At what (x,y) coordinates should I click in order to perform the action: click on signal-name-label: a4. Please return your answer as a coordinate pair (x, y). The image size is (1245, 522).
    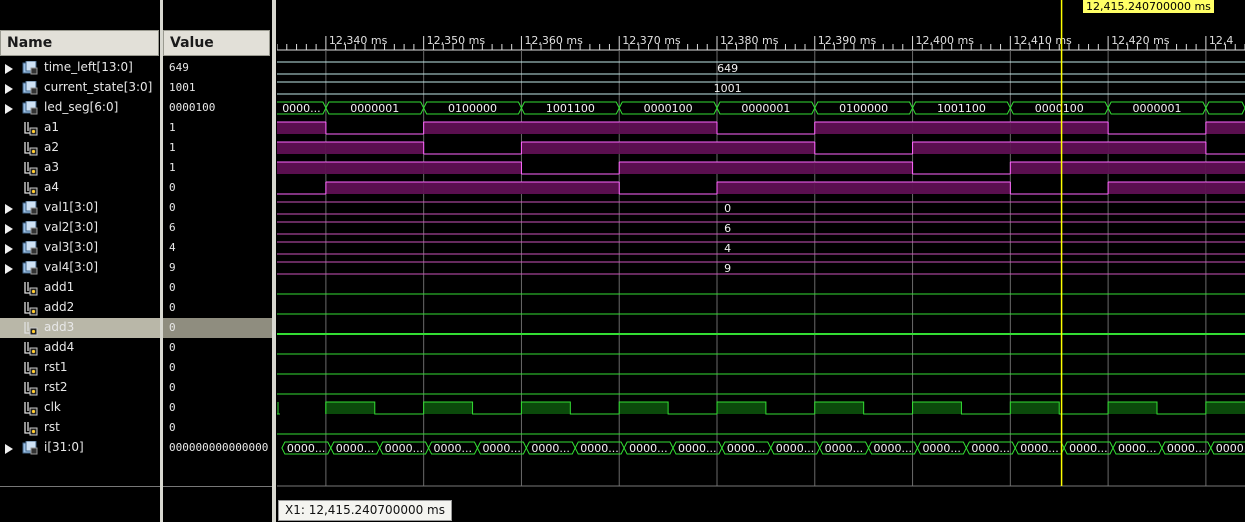
    Looking at the image, I should click on (51, 187).